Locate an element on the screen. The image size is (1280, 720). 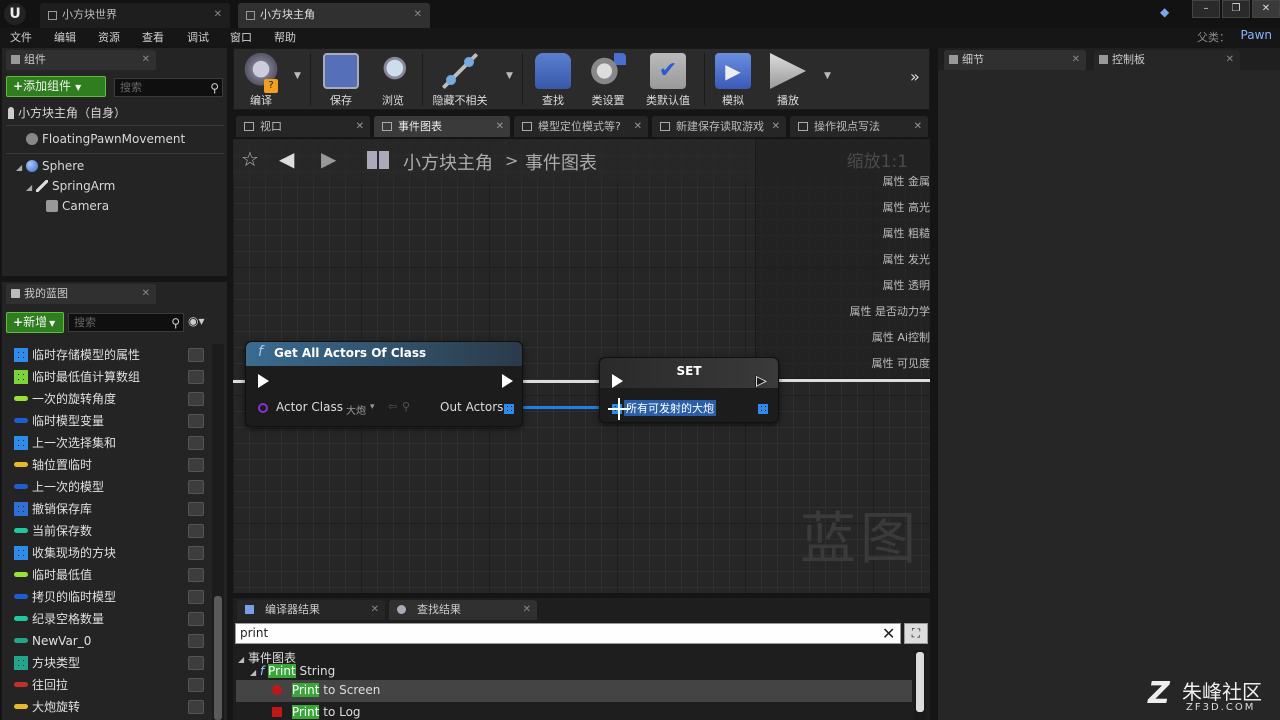
array-out-pin is located at coordinates (509, 409).